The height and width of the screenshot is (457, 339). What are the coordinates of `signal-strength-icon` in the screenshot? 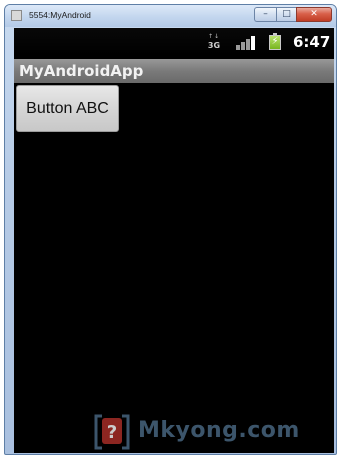 It's located at (246, 43).